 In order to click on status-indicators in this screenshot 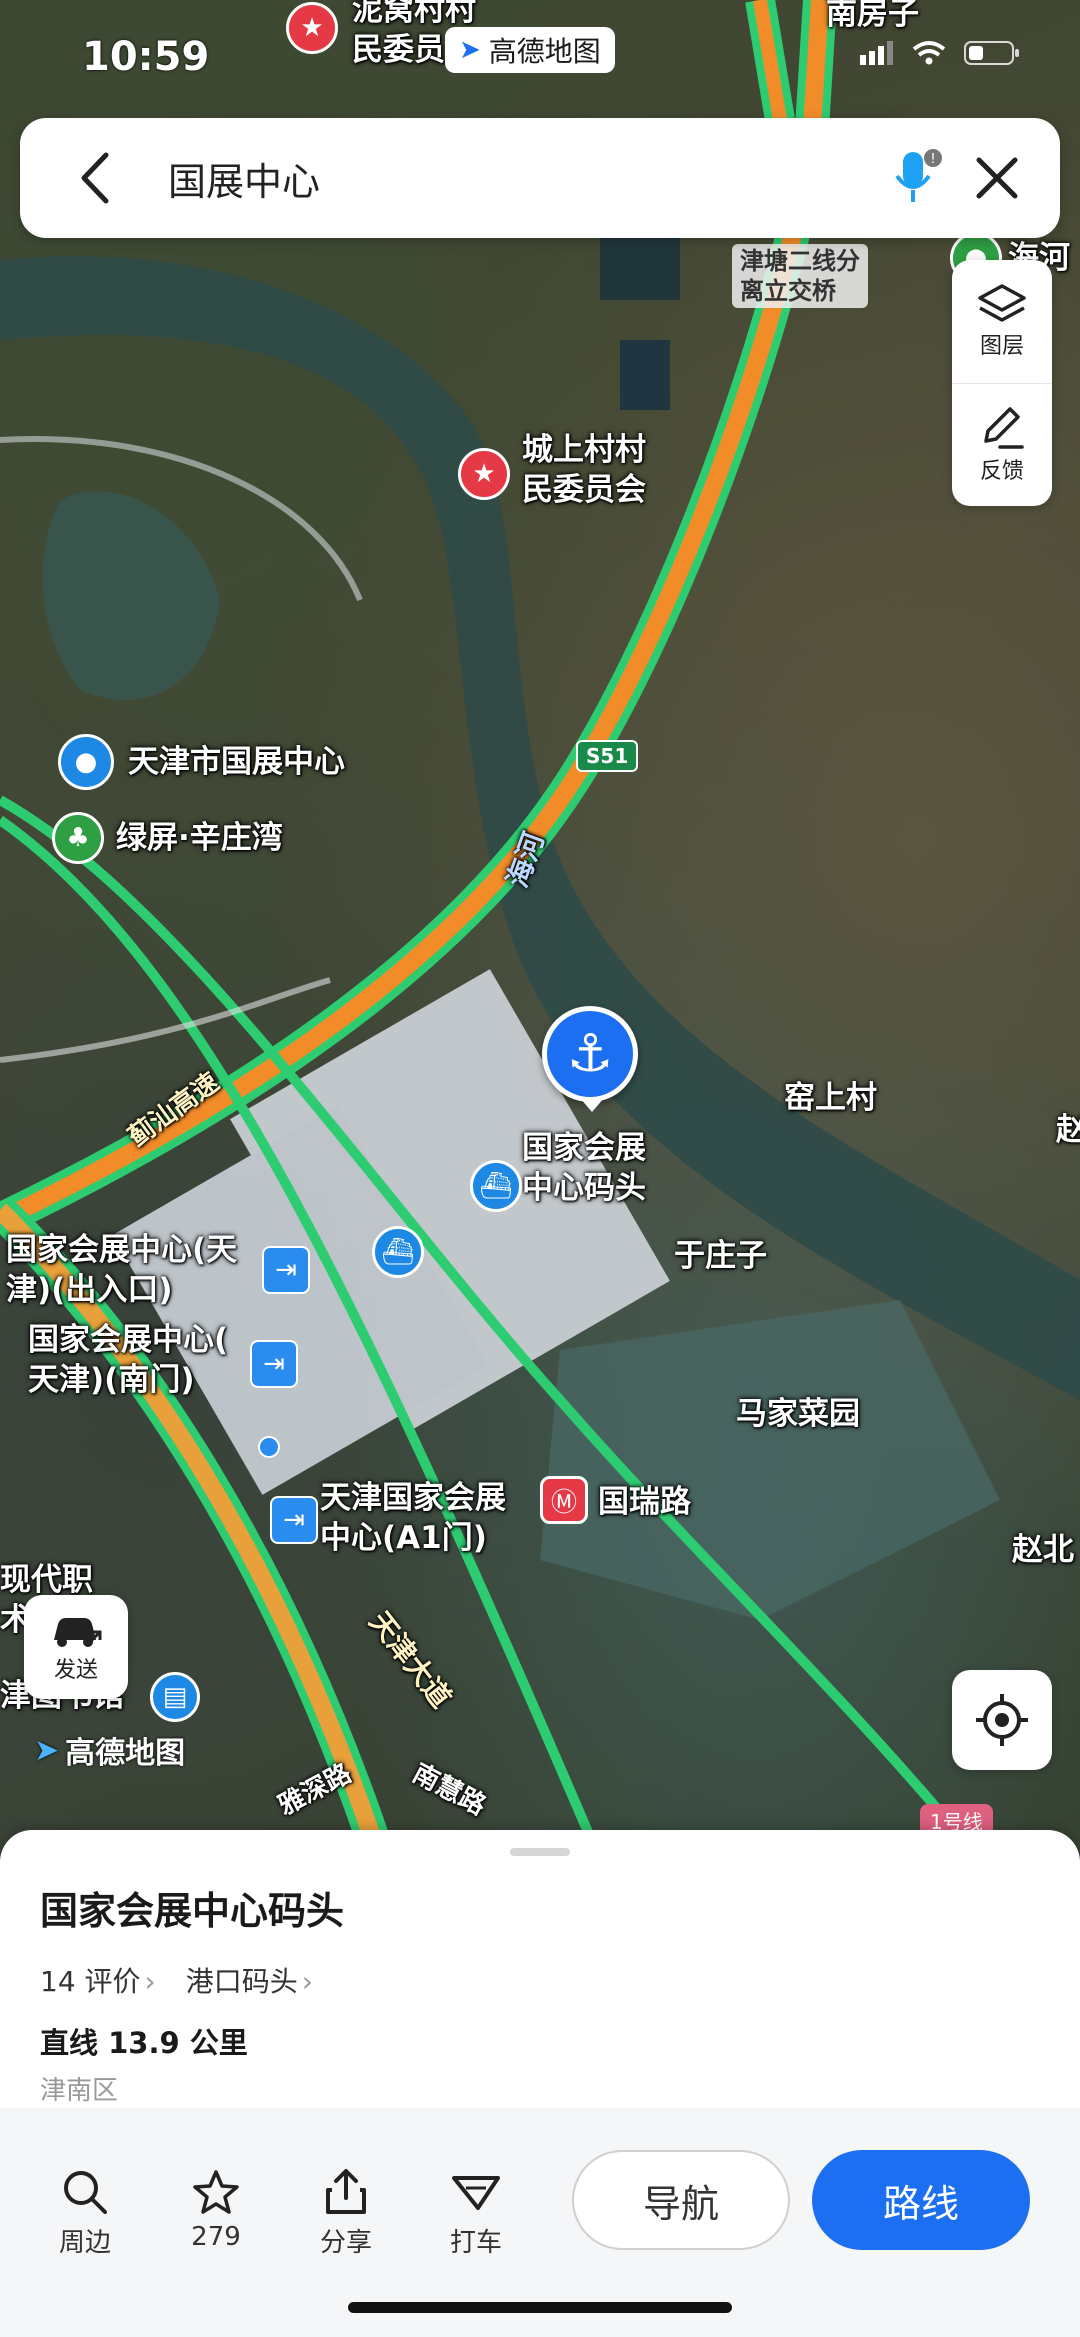, I will do `click(940, 53)`.